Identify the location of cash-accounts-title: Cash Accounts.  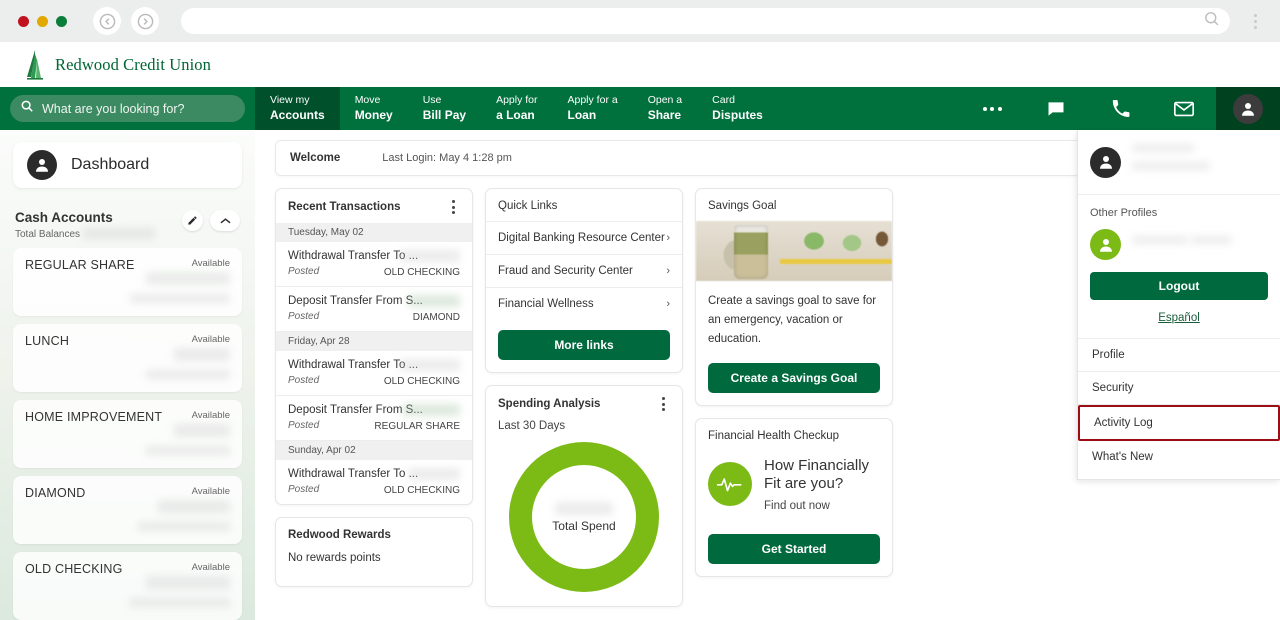
(64, 217).